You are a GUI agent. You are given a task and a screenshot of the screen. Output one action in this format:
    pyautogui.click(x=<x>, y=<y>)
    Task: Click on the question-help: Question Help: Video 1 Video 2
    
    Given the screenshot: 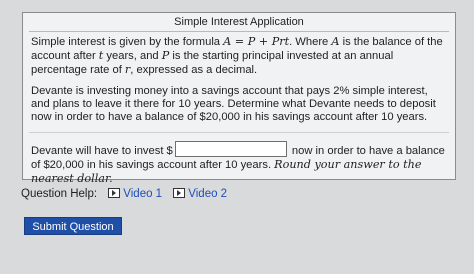 What is the action you would take?
    pyautogui.click(x=124, y=194)
    